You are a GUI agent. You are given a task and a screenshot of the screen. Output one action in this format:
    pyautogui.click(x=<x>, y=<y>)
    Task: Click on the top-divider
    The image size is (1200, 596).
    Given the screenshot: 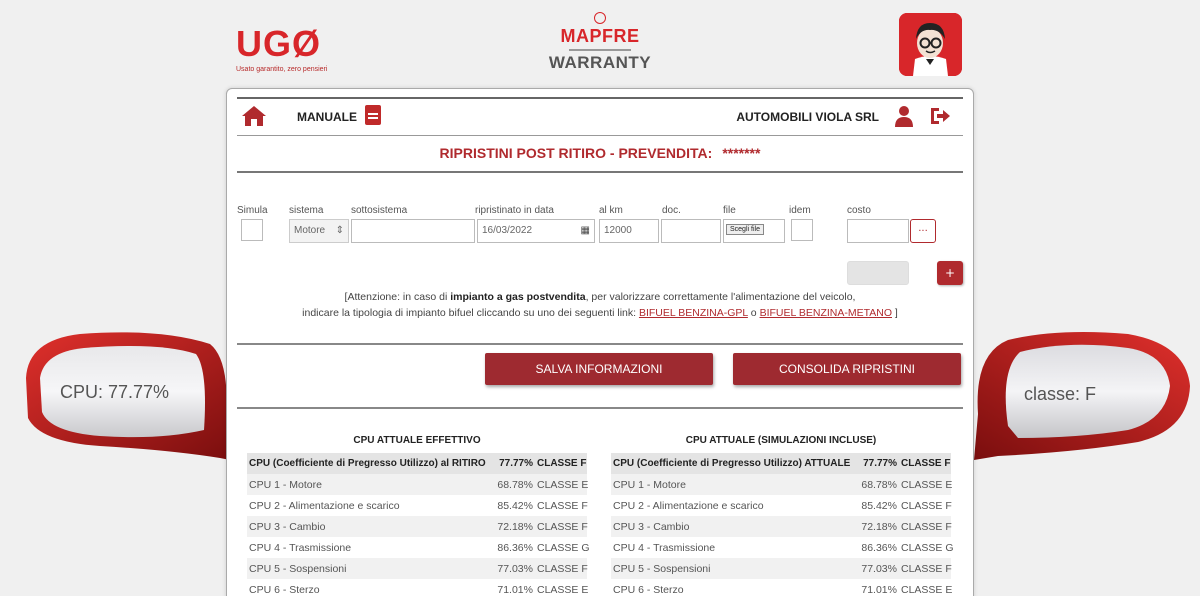 What is the action you would take?
    pyautogui.click(x=600, y=98)
    